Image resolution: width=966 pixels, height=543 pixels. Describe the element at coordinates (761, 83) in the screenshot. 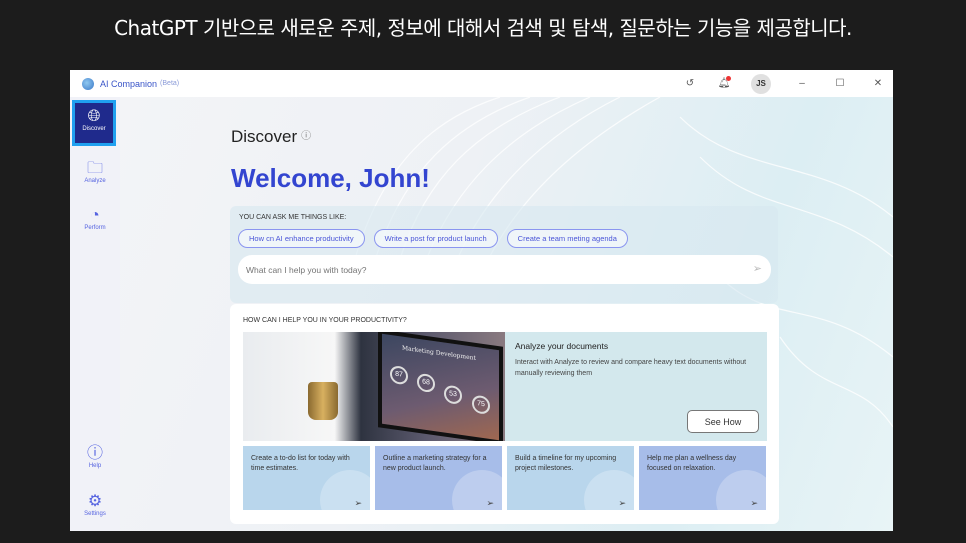

I see `avatar: JS` at that location.